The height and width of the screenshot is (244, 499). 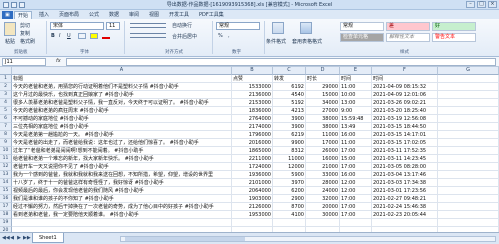 What do you see at coordinates (289, 207) in the screenshot?
I see `table-cell: 8700` at bounding box center [289, 207].